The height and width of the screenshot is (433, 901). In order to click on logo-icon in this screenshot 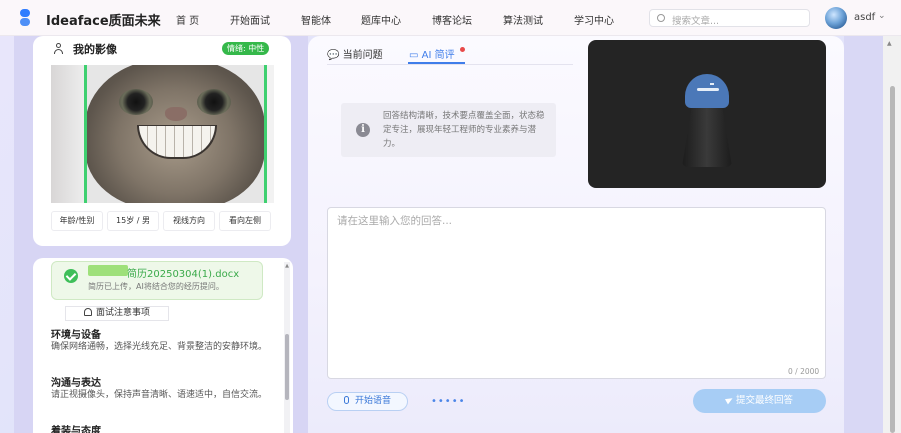, I will do `click(25, 18)`.